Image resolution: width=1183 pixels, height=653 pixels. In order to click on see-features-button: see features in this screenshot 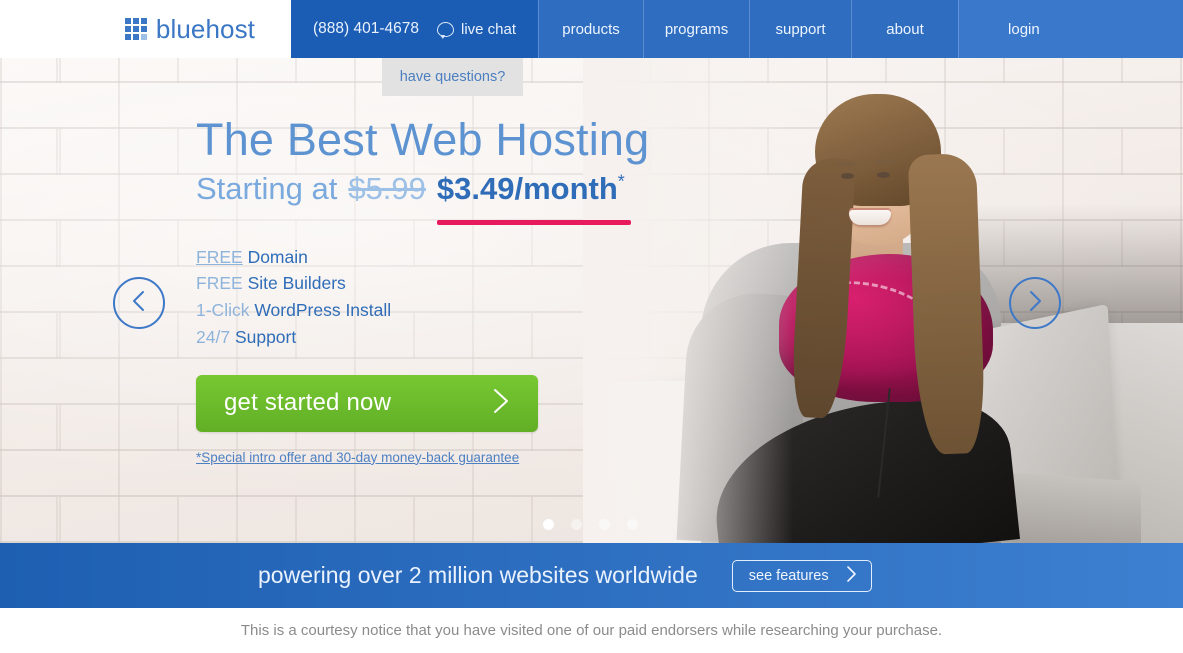, I will do `click(801, 575)`.